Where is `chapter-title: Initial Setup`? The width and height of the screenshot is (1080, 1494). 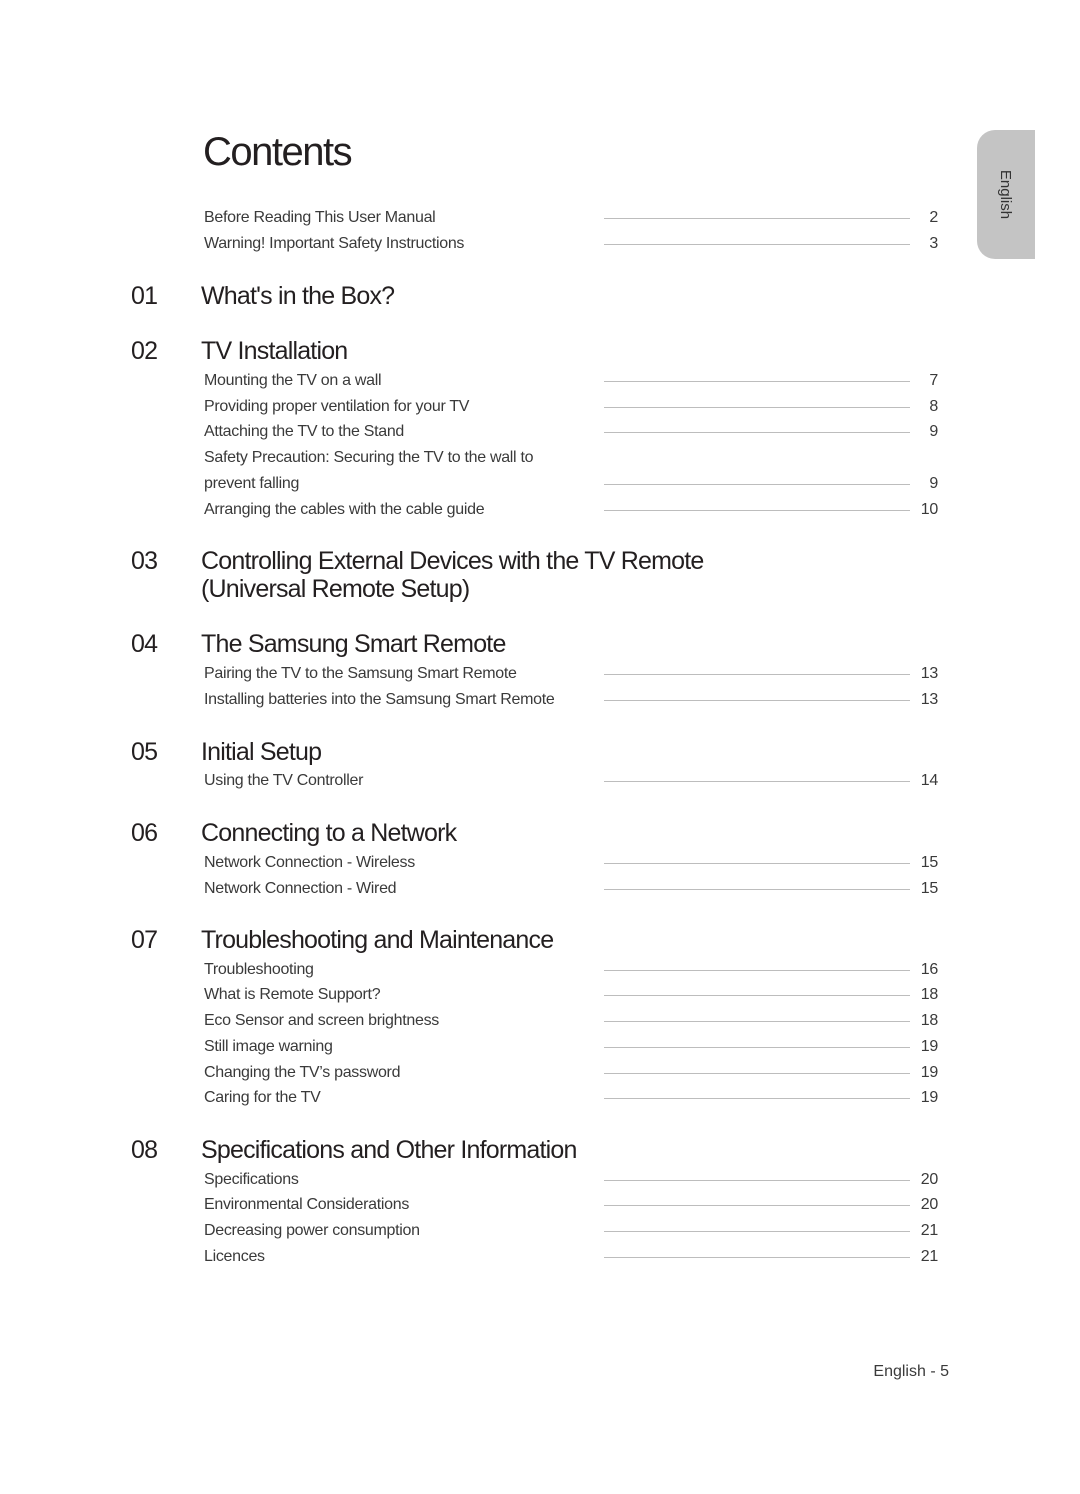
chapter-title: Initial Setup is located at coordinates (261, 752).